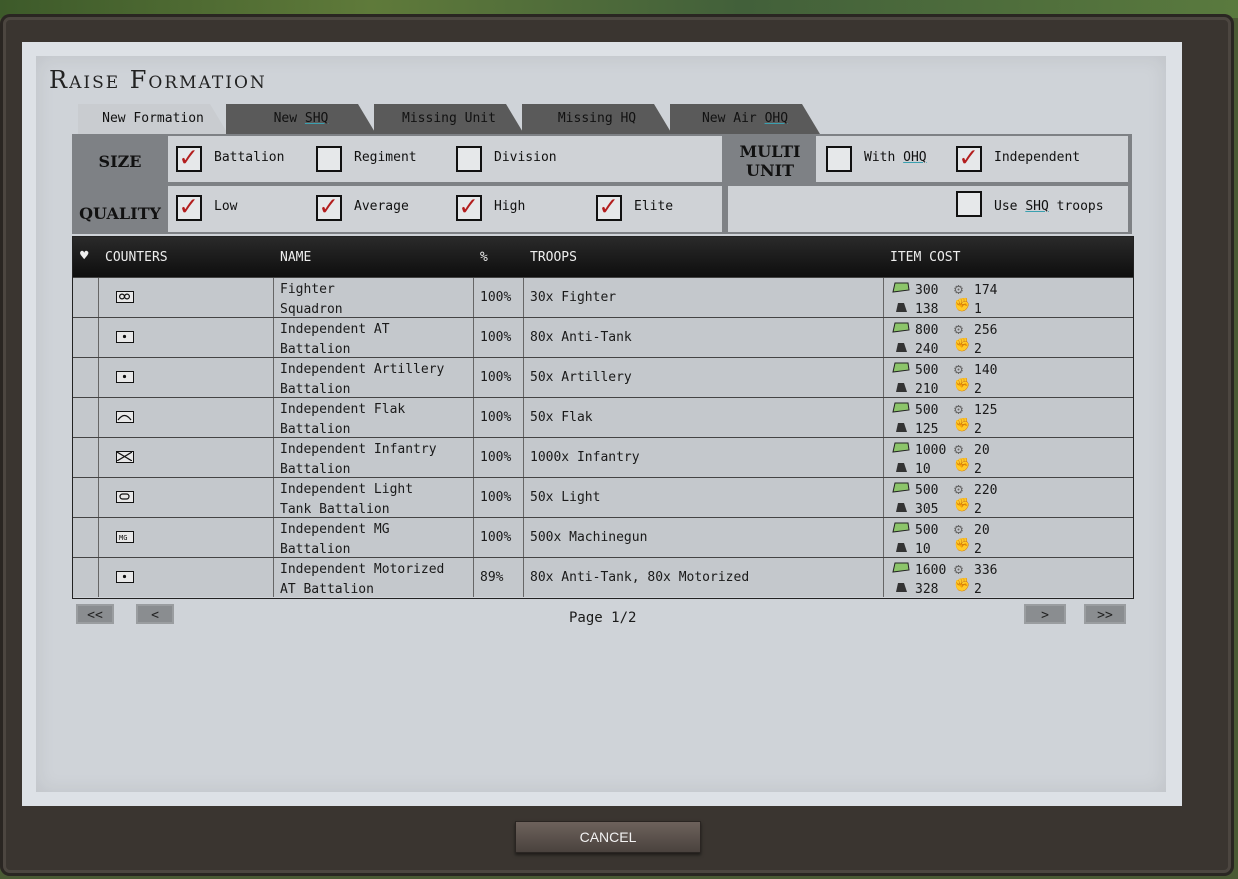 The height and width of the screenshot is (879, 1238). I want to click on unit-name-line1: Independent MG, so click(335, 529).